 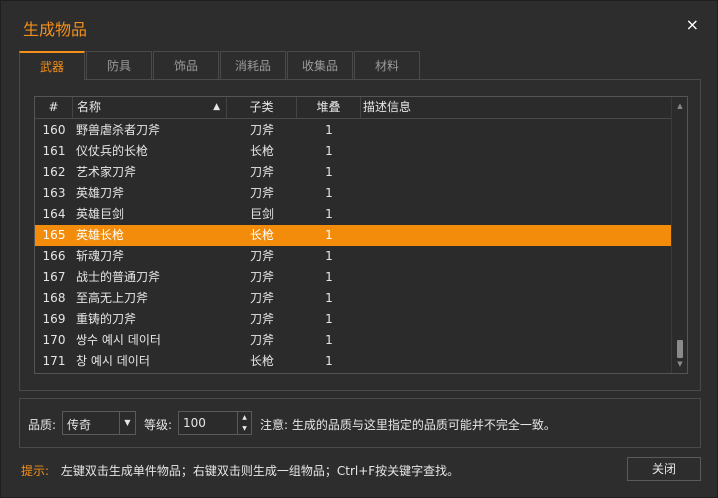 What do you see at coordinates (54, 256) in the screenshot?
I see `row-number: 166` at bounding box center [54, 256].